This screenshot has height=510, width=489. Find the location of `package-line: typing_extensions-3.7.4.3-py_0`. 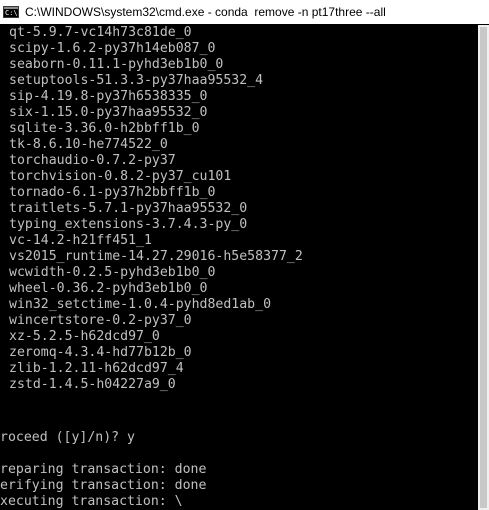

package-line: typing_extensions-3.7.4.3-py_0 is located at coordinates (128, 224).